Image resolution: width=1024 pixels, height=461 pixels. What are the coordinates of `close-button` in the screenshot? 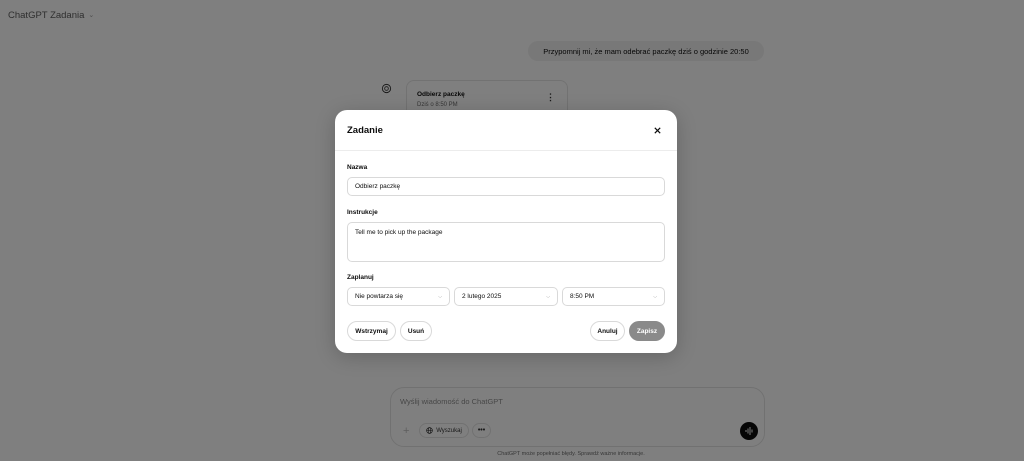 It's located at (657, 130).